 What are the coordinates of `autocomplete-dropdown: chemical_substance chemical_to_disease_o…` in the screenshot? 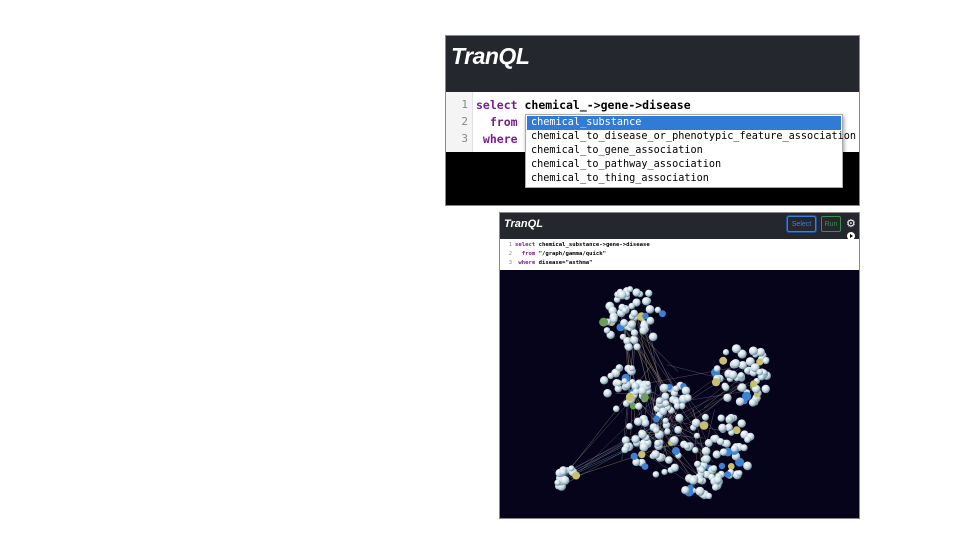 It's located at (690, 151).